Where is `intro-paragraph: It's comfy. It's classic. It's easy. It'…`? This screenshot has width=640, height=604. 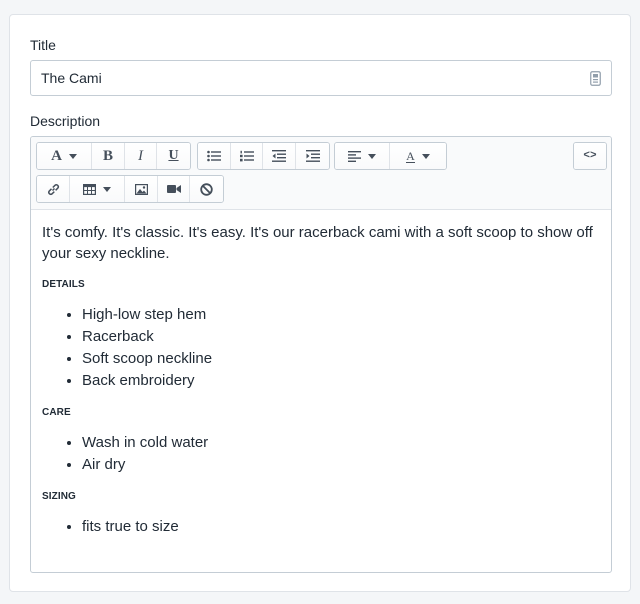
intro-paragraph: It's comfy. It's classic. It's easy. It'… is located at coordinates (317, 243).